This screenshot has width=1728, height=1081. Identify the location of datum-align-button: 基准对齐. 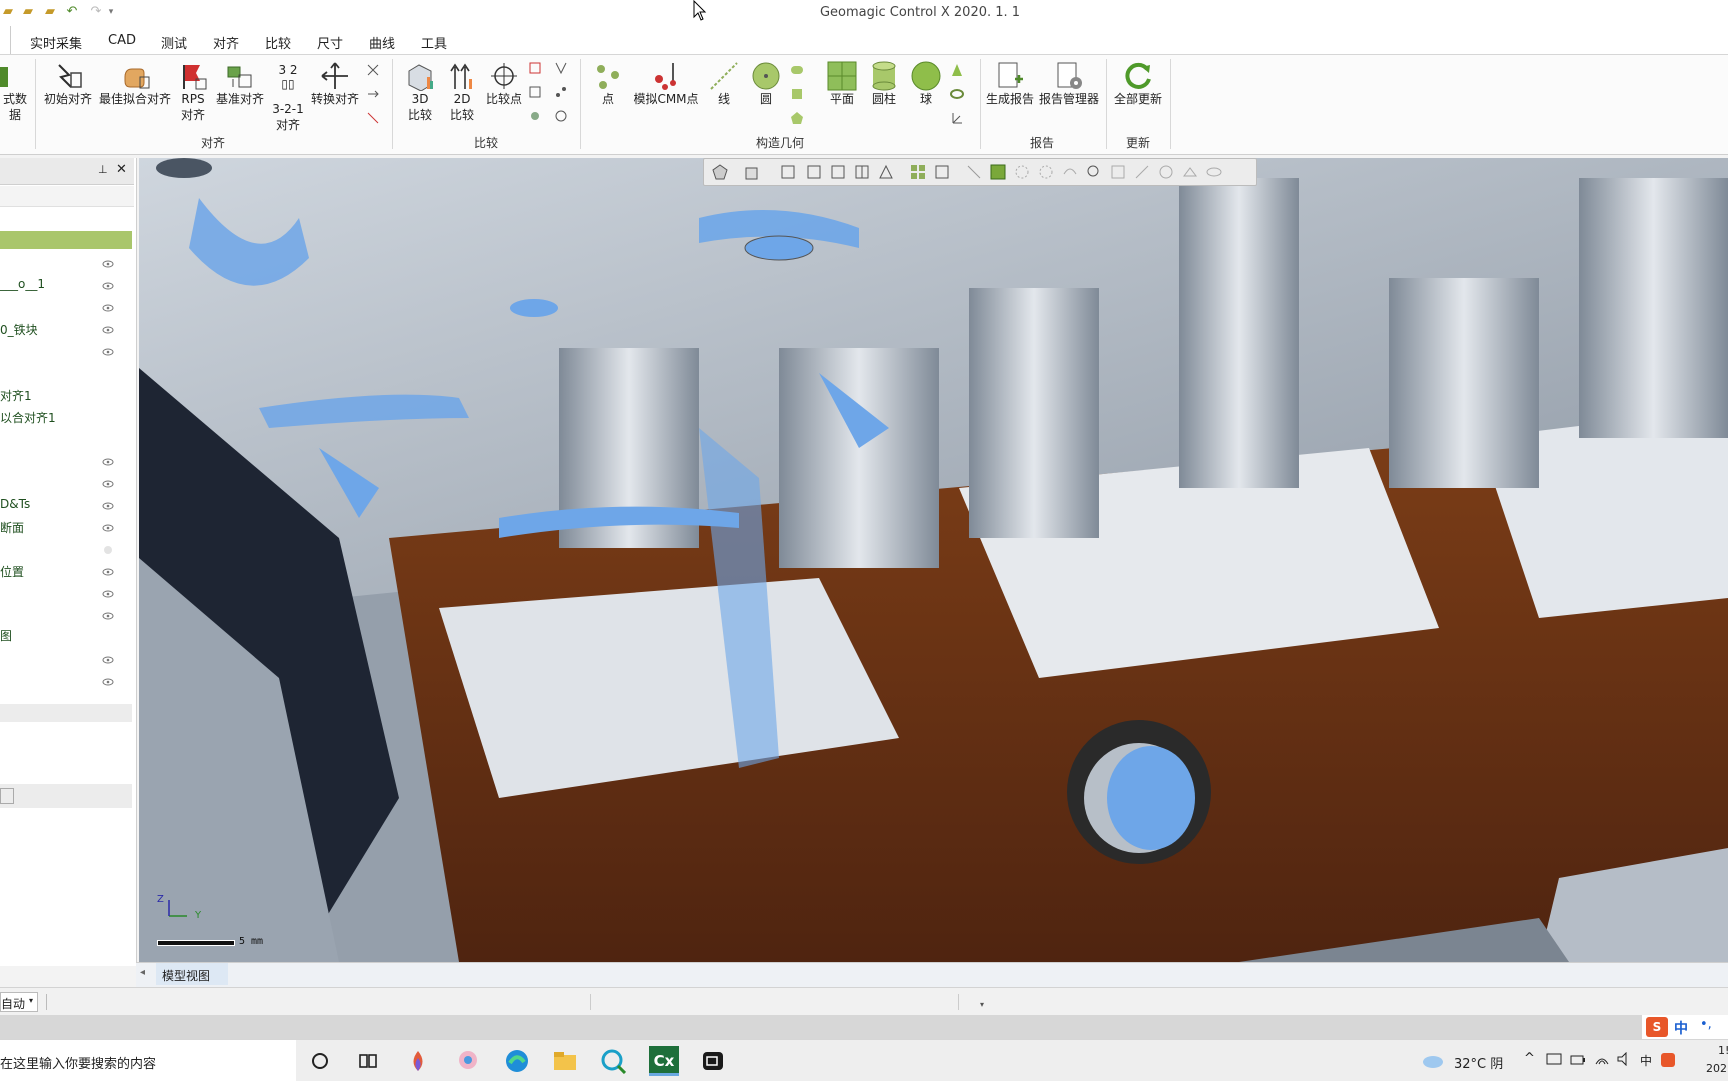
(240, 82).